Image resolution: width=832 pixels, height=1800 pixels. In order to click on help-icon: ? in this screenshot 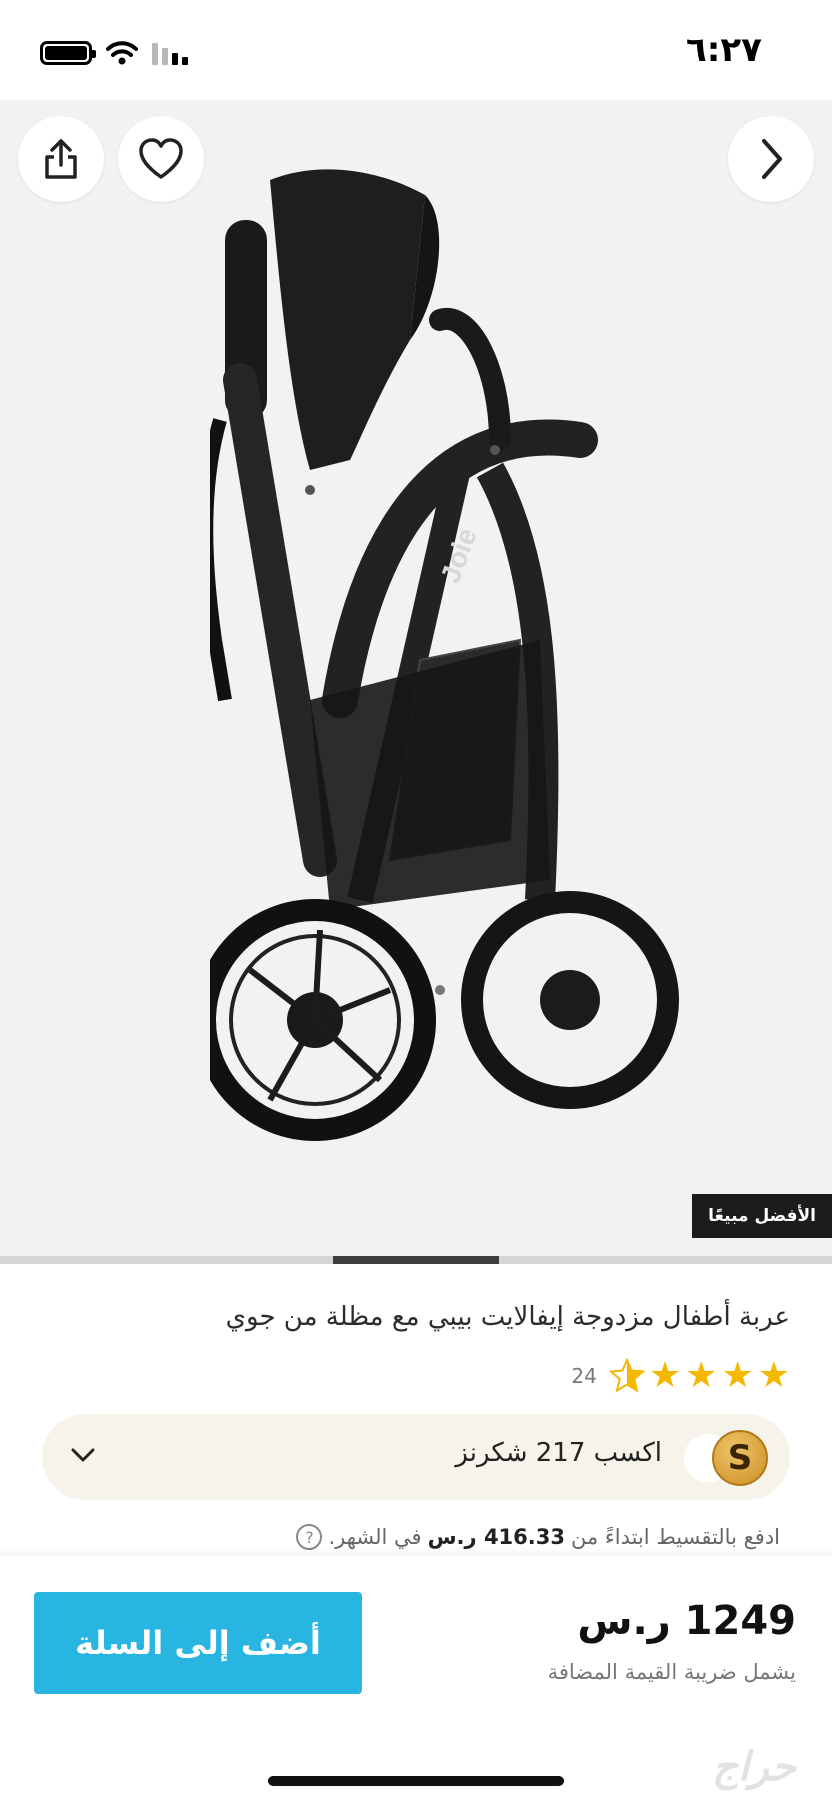, I will do `click(309, 1537)`.